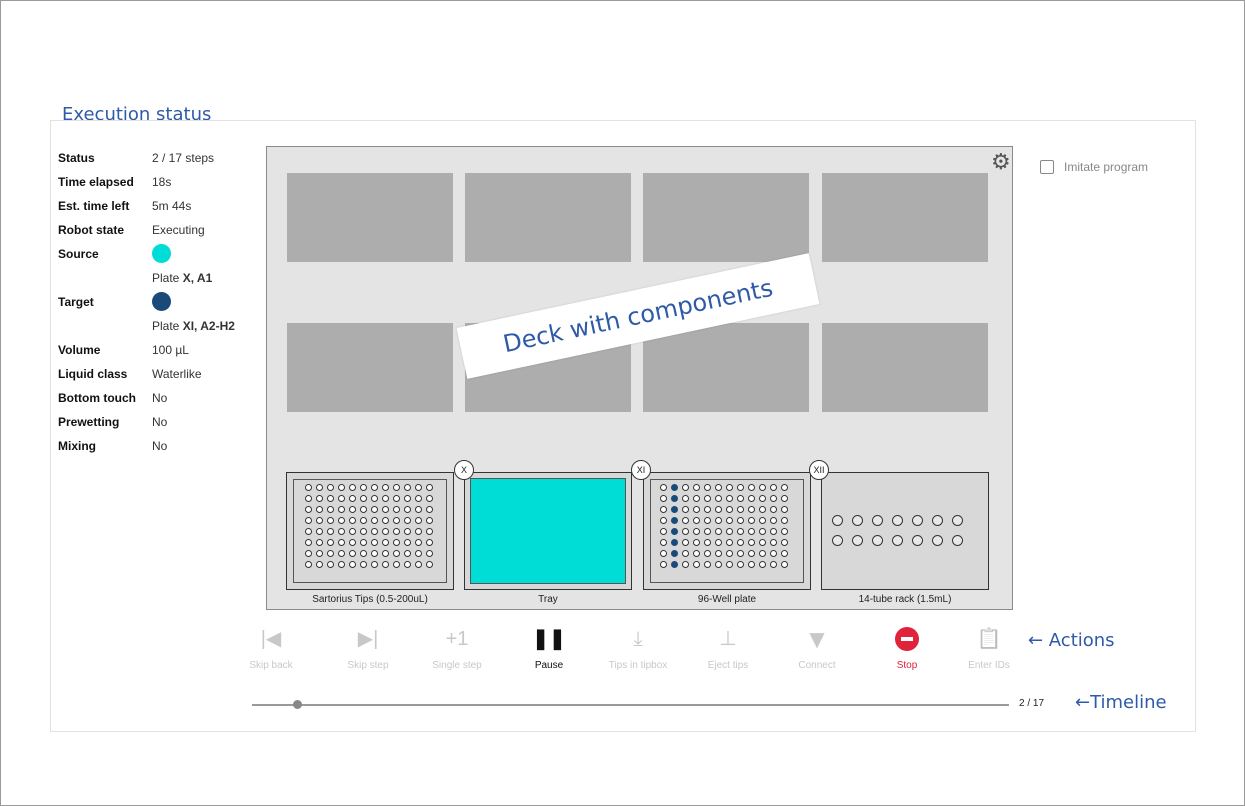 This screenshot has height=806, width=1245. What do you see at coordinates (817, 648) in the screenshot?
I see `connect-button: ▼ Connect` at bounding box center [817, 648].